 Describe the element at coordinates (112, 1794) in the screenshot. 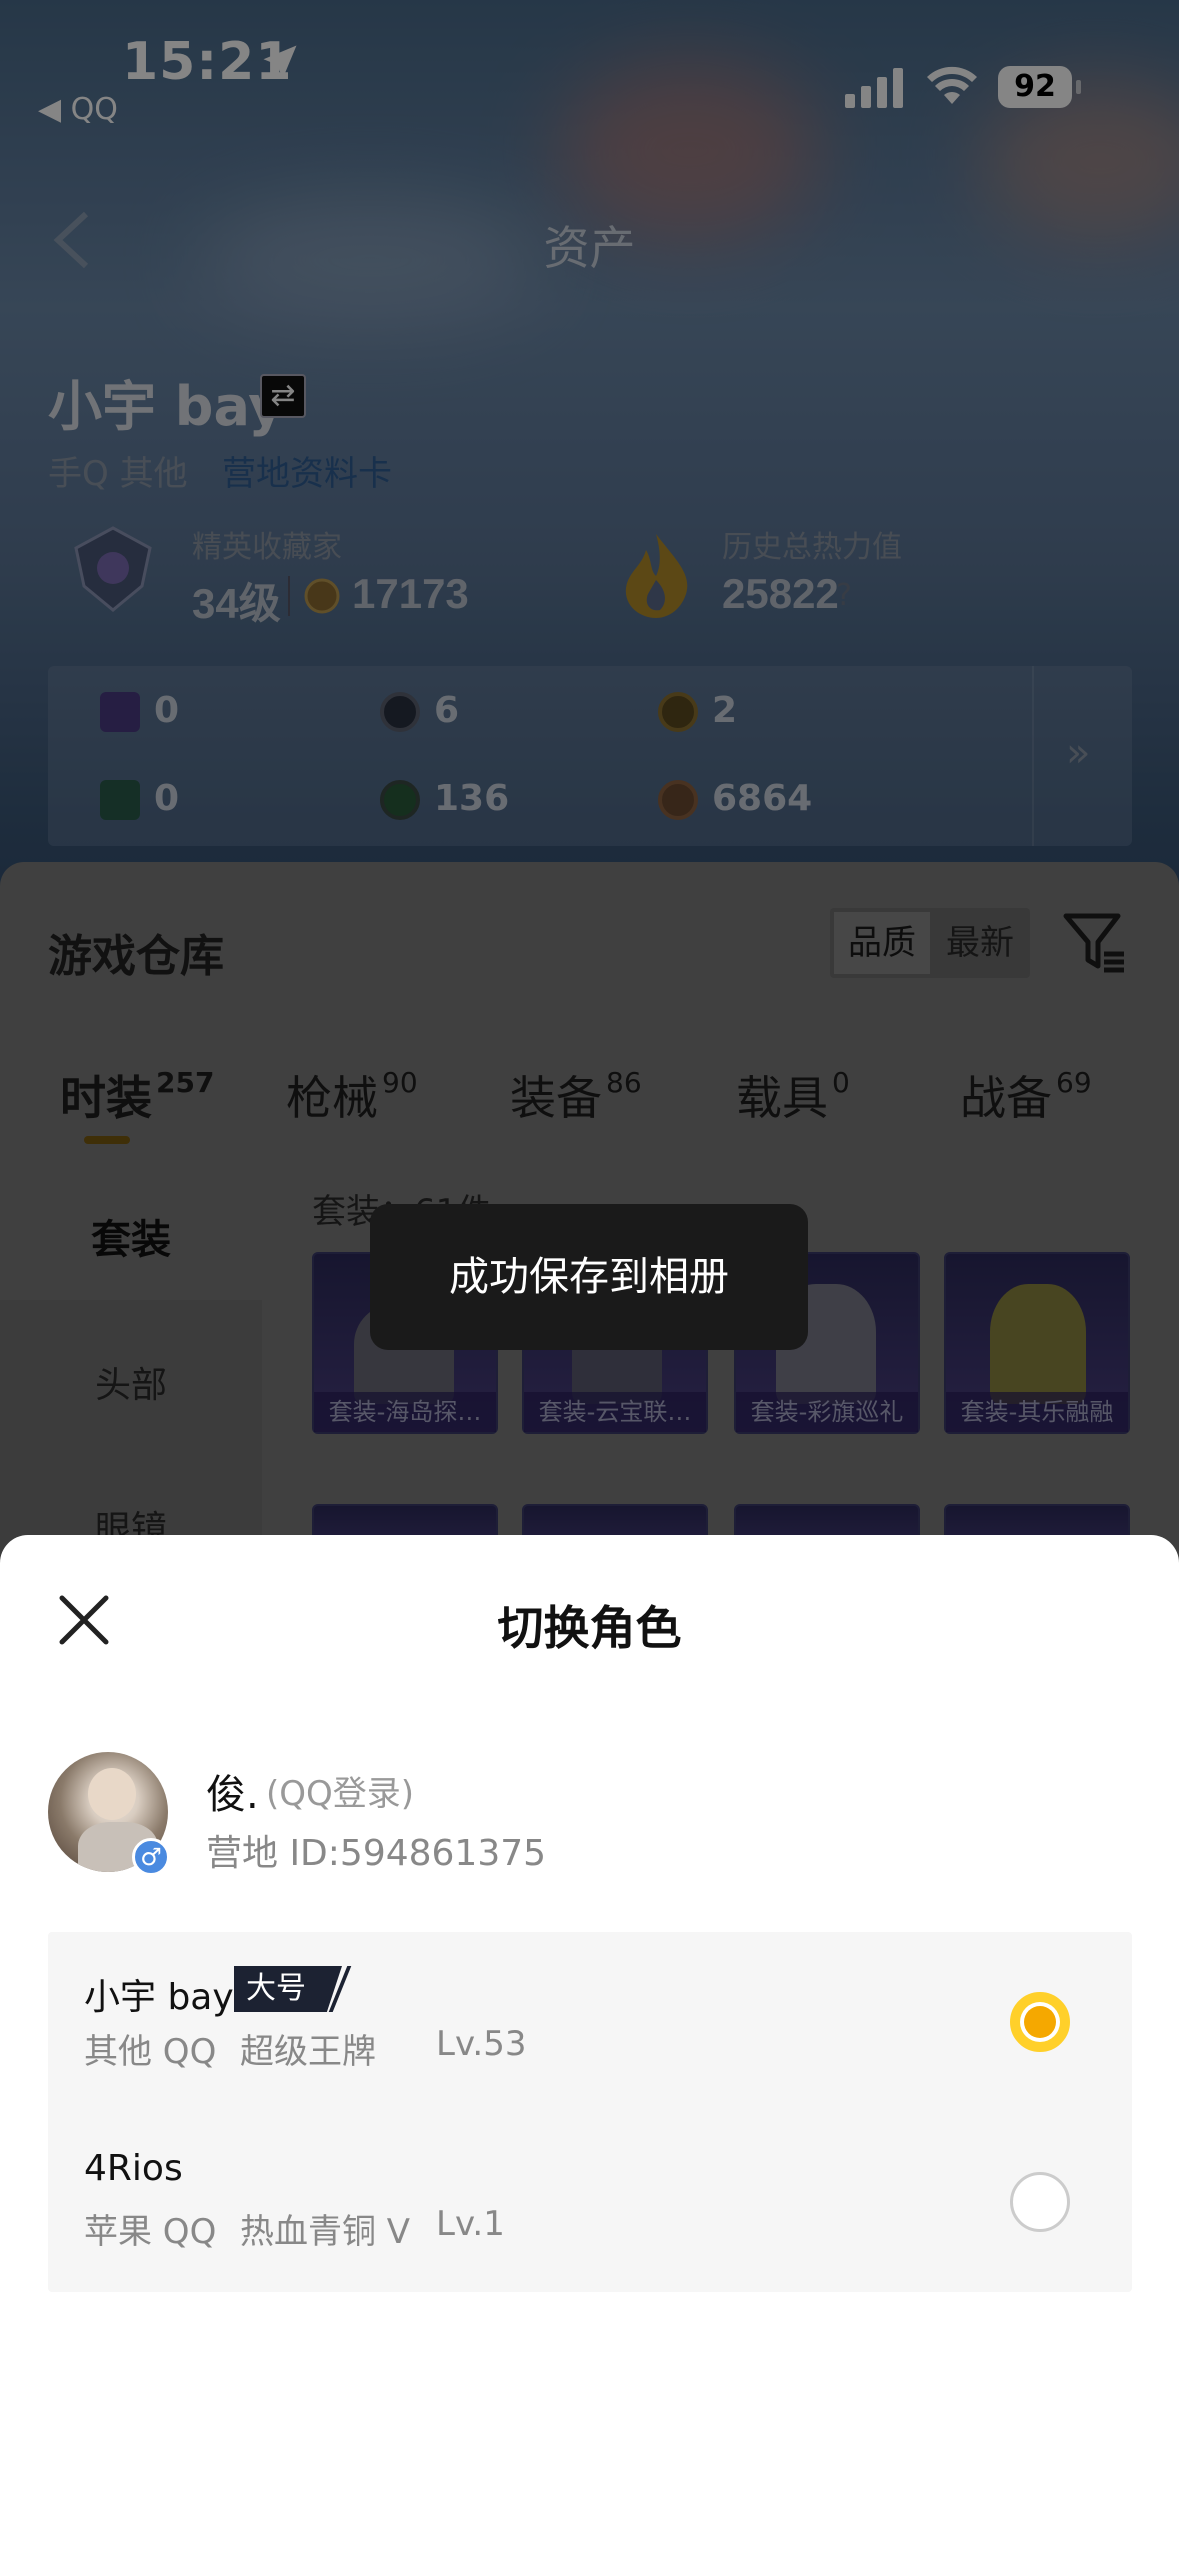

I see `avatar-face` at that location.